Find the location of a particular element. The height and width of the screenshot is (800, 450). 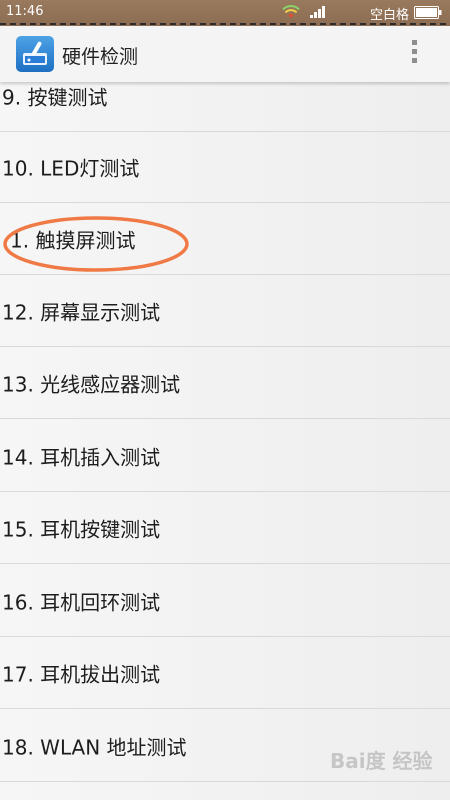

list-item: 14. 耳机插入测试 is located at coordinates (225, 456).